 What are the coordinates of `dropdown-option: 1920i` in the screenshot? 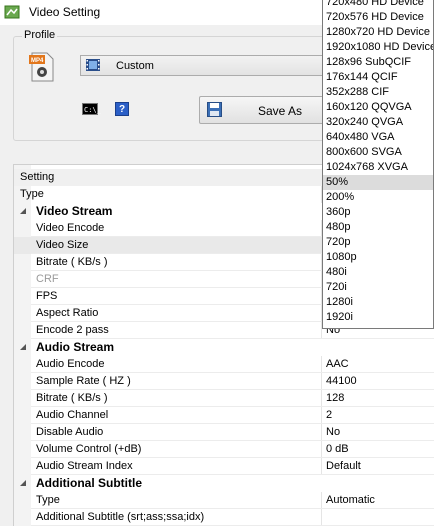 It's located at (378, 317).